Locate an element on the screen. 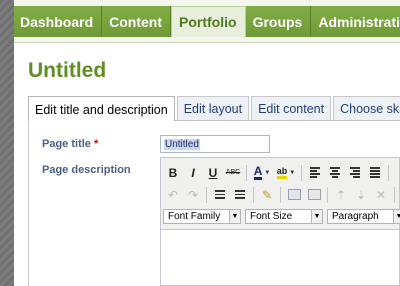 This screenshot has height=286, width=400. font-size-select: Font Size ▼ is located at coordinates (284, 216).